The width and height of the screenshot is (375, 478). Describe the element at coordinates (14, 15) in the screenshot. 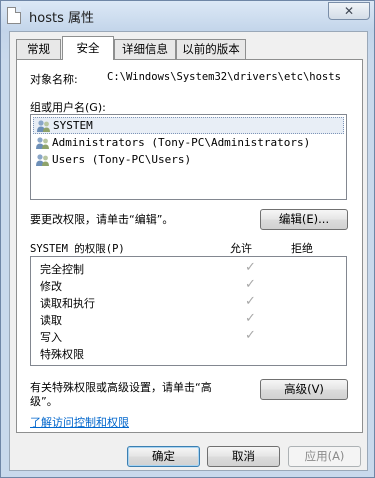

I see `file-icon` at that location.